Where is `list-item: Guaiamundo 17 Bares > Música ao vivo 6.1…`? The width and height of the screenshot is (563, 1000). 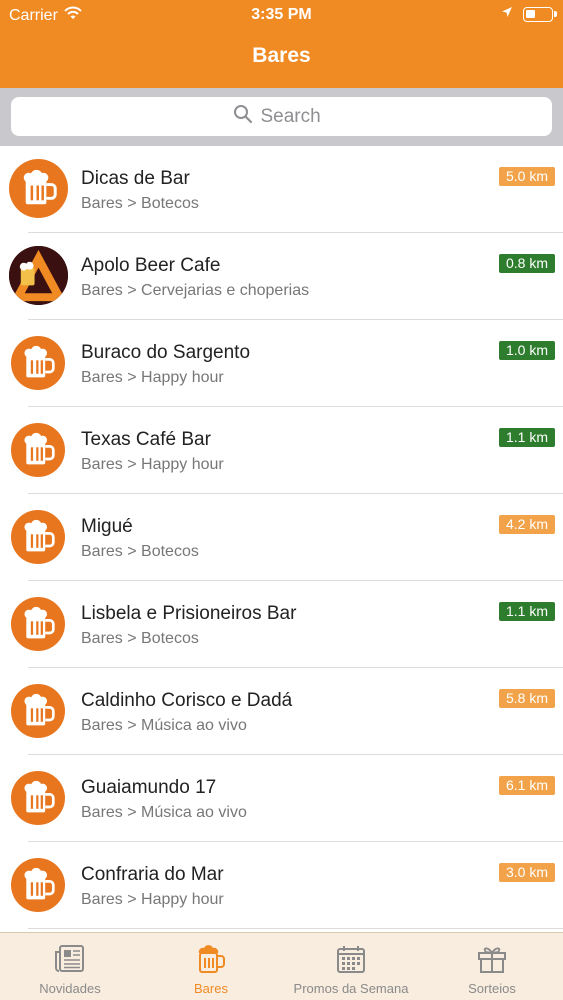 list-item: Guaiamundo 17 Bares > Música ao vivo 6.1… is located at coordinates (281, 798).